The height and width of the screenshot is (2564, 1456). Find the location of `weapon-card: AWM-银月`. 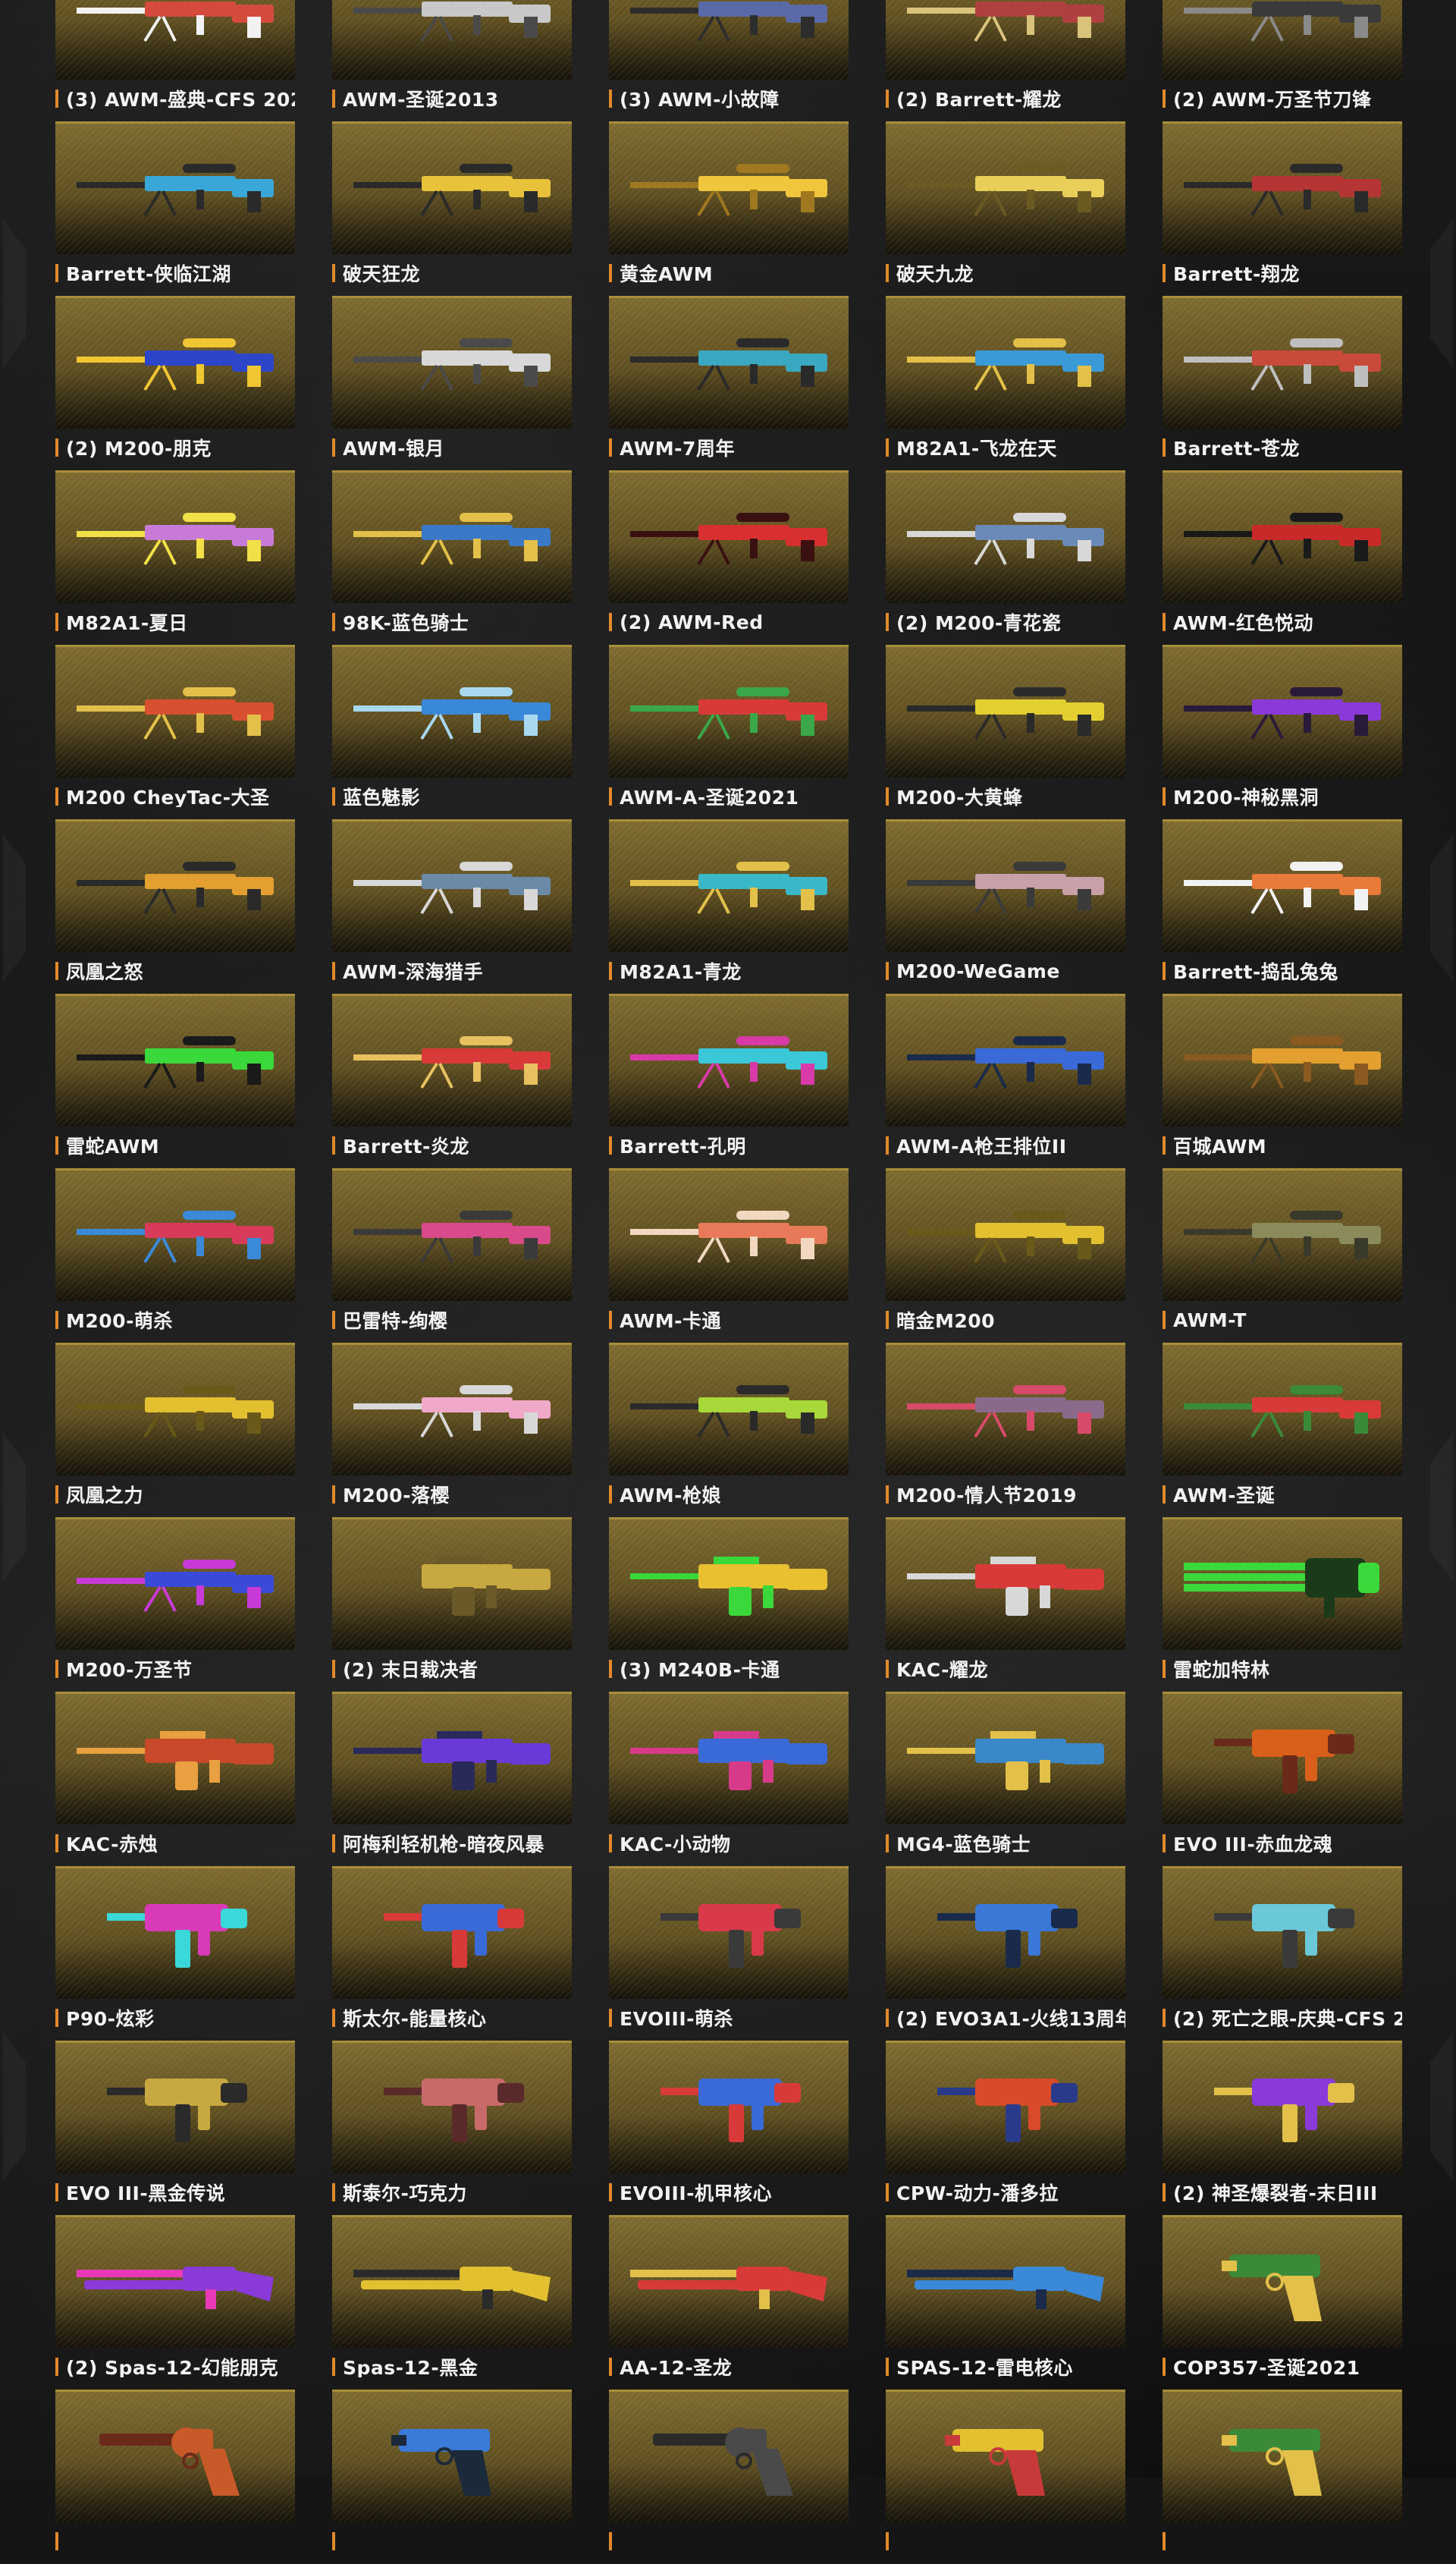

weapon-card: AWM-银月 is located at coordinates (452, 383).